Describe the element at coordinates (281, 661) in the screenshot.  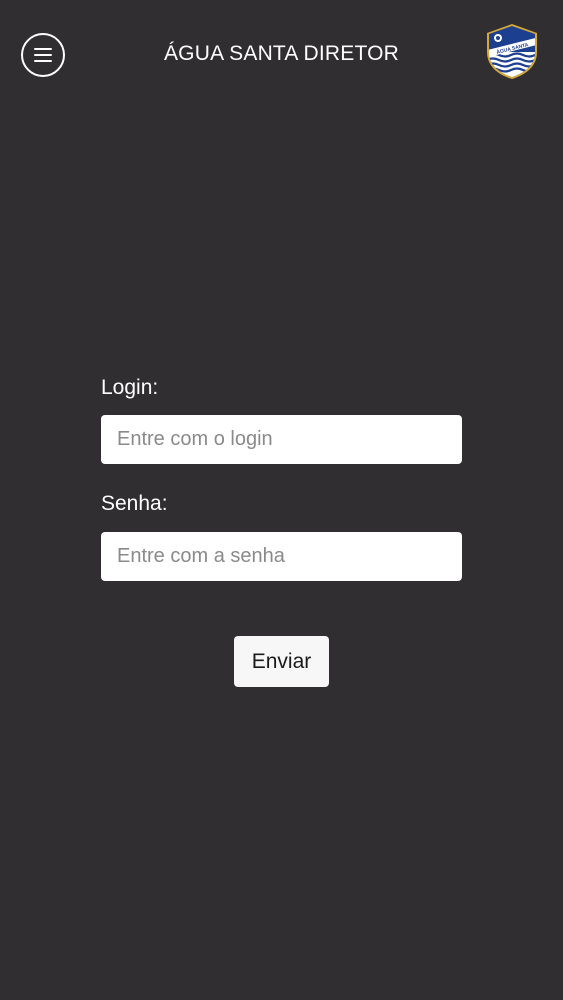
I see `submit-button: Enviar` at that location.